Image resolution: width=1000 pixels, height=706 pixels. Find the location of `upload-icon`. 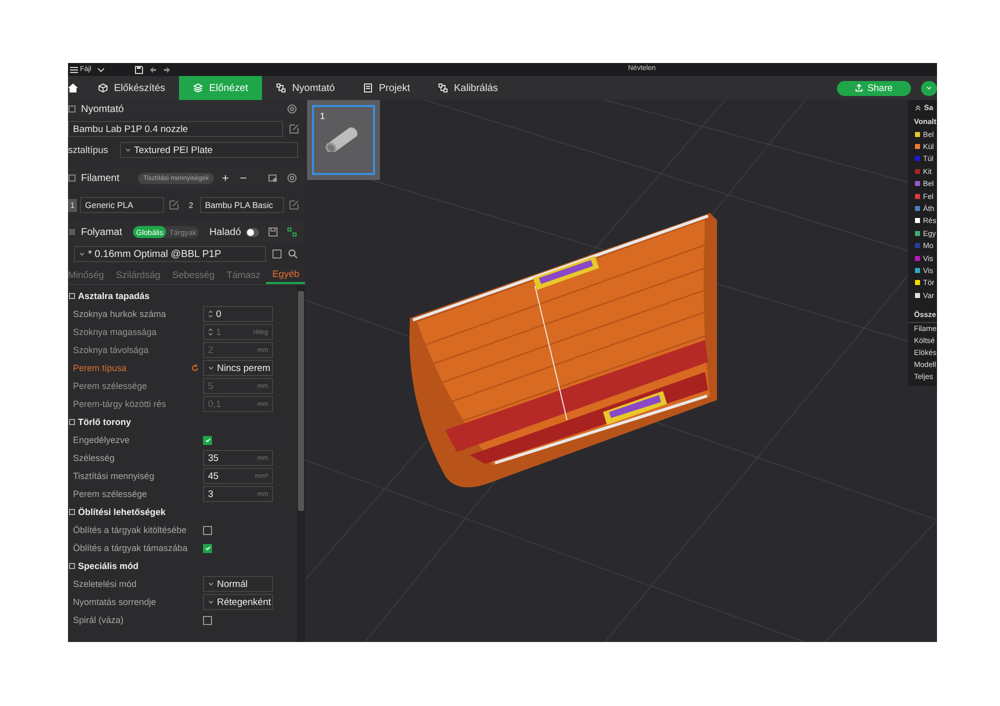

upload-icon is located at coordinates (859, 88).